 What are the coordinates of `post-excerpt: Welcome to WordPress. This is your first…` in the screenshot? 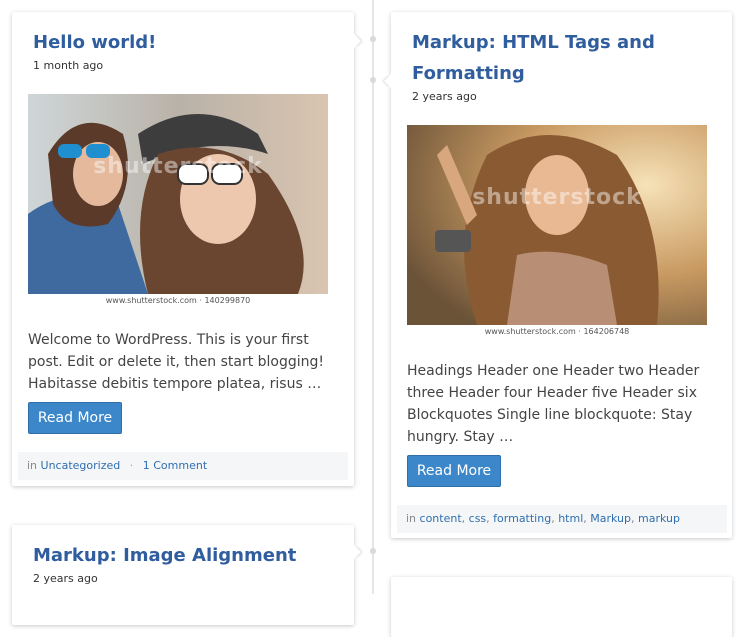 It's located at (176, 362).